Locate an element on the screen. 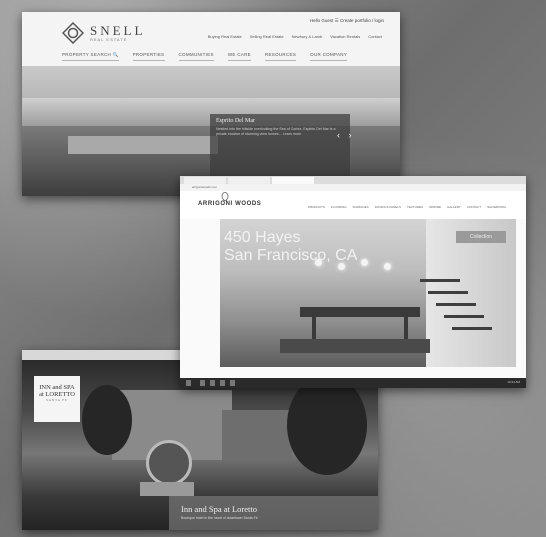 This screenshot has width=546, height=537. clock: 10:24 AM is located at coordinates (513, 382).